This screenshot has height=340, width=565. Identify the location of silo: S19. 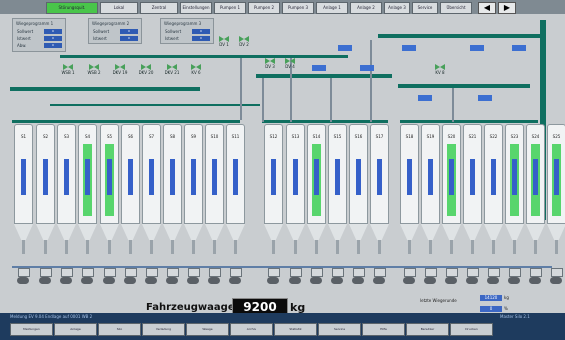
(430, 189).